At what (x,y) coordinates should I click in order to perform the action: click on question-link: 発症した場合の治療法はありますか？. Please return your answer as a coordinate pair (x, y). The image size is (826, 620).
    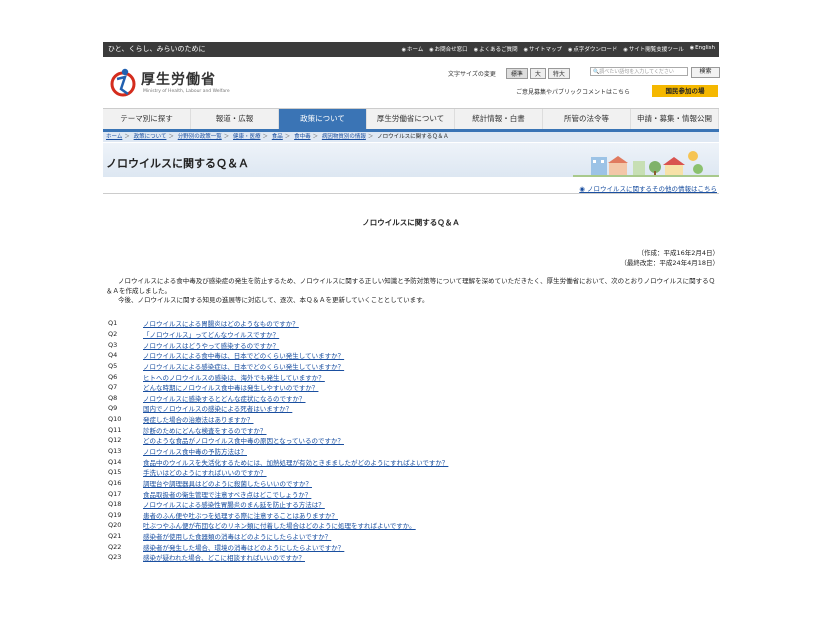
    Looking at the image, I should click on (198, 419).